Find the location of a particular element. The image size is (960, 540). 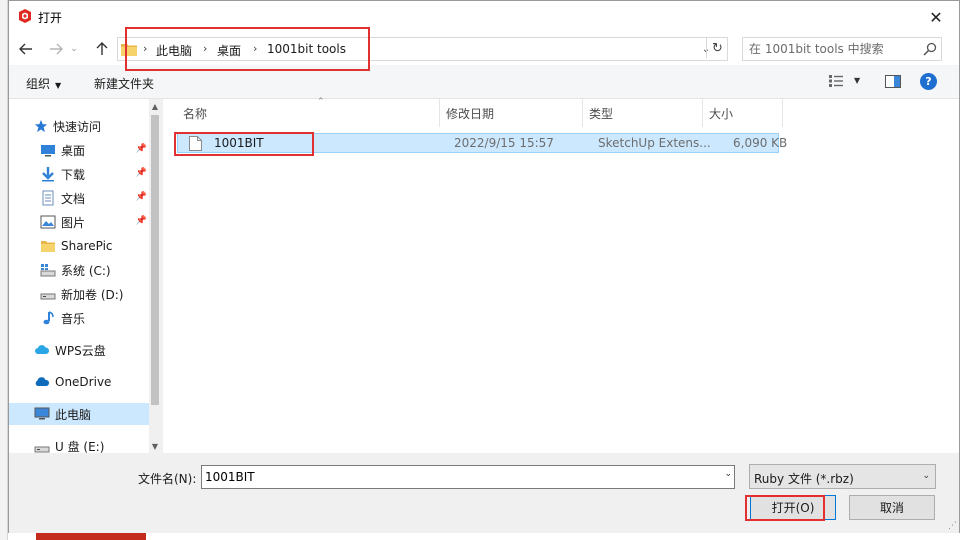

annotation-box-open is located at coordinates (785, 508).